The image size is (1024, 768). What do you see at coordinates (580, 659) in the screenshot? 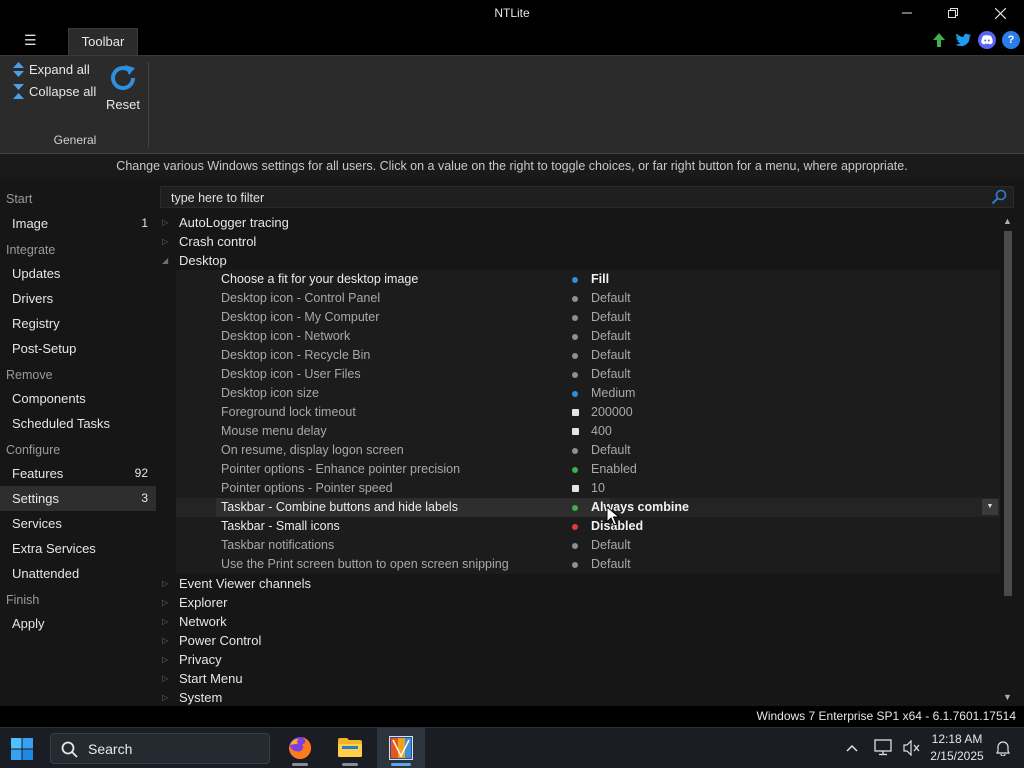
I see `tree-node-privacy: ▷ Privacy` at bounding box center [580, 659].